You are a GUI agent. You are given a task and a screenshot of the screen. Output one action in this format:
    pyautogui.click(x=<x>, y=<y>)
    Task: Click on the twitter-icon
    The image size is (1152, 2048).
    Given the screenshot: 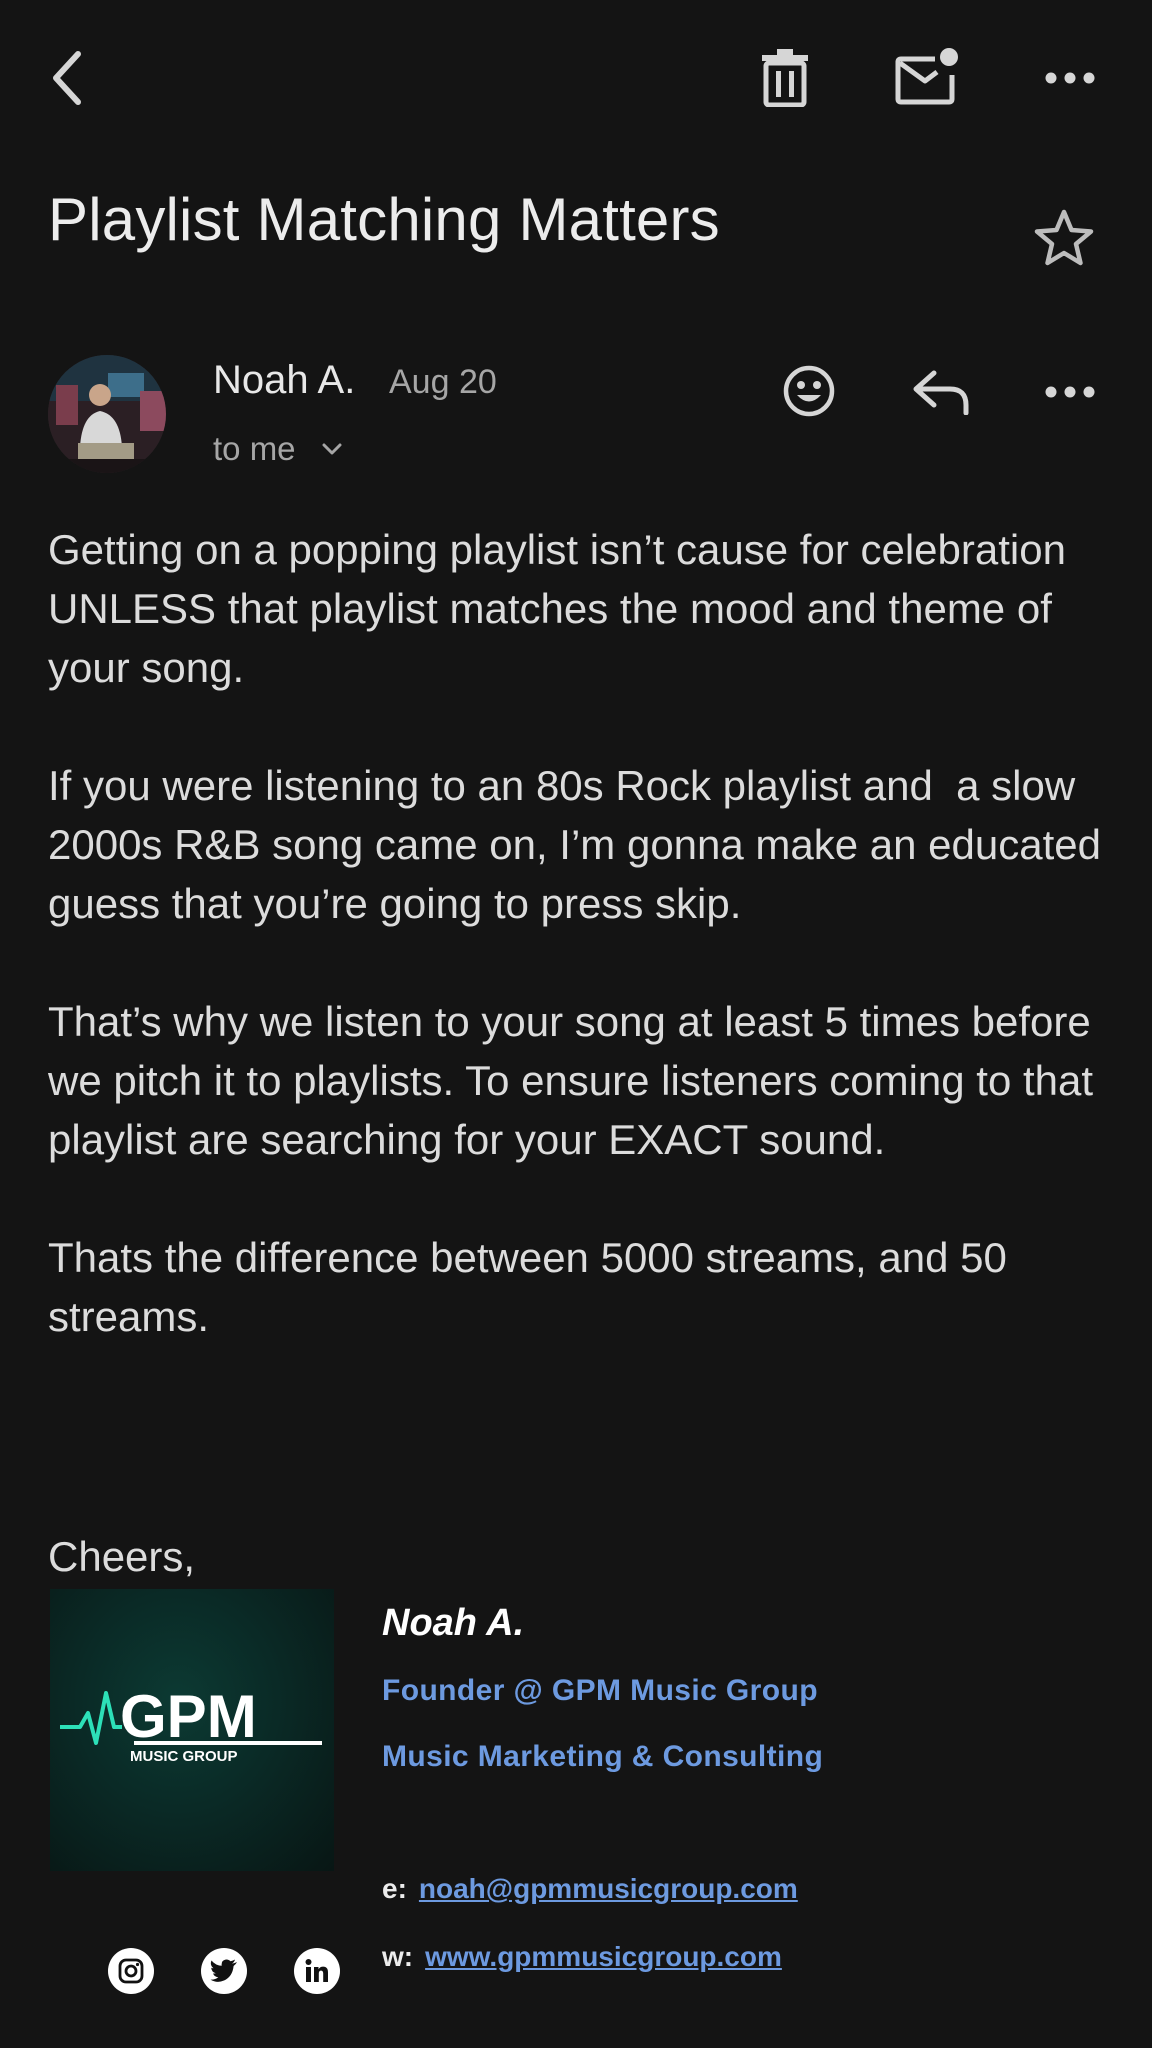 What is the action you would take?
    pyautogui.click(x=223, y=1970)
    